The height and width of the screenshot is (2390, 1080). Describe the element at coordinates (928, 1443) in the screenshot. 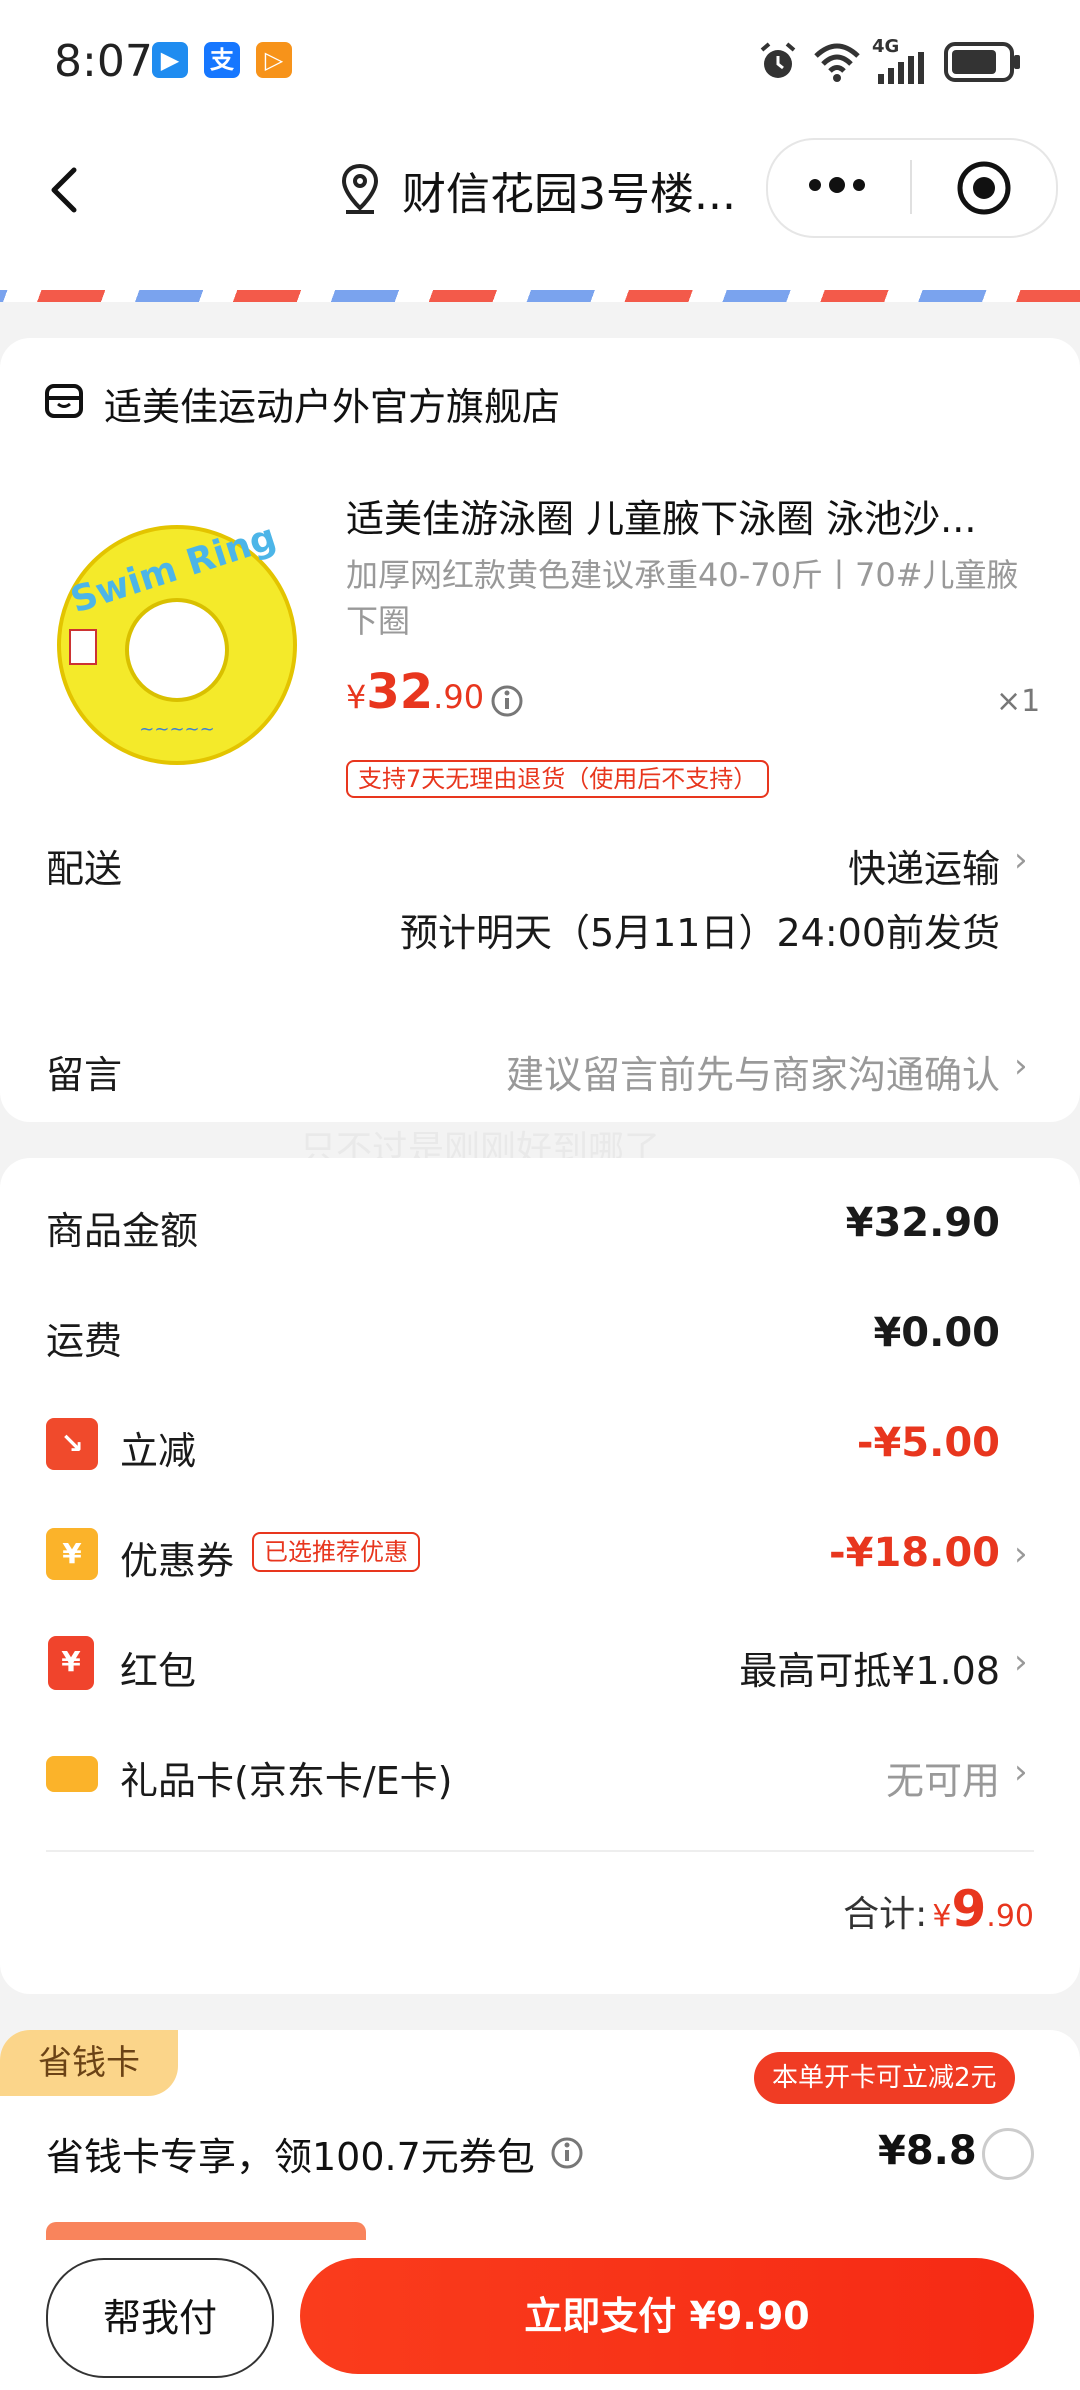

I see `instant-discount-value: -¥5.00` at that location.